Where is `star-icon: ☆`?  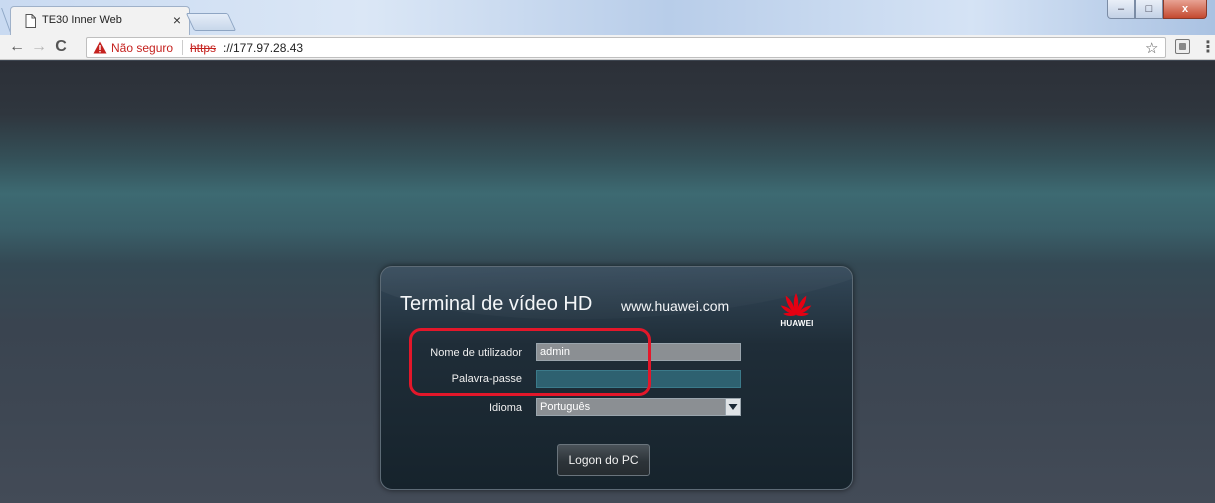 star-icon: ☆ is located at coordinates (1151, 48).